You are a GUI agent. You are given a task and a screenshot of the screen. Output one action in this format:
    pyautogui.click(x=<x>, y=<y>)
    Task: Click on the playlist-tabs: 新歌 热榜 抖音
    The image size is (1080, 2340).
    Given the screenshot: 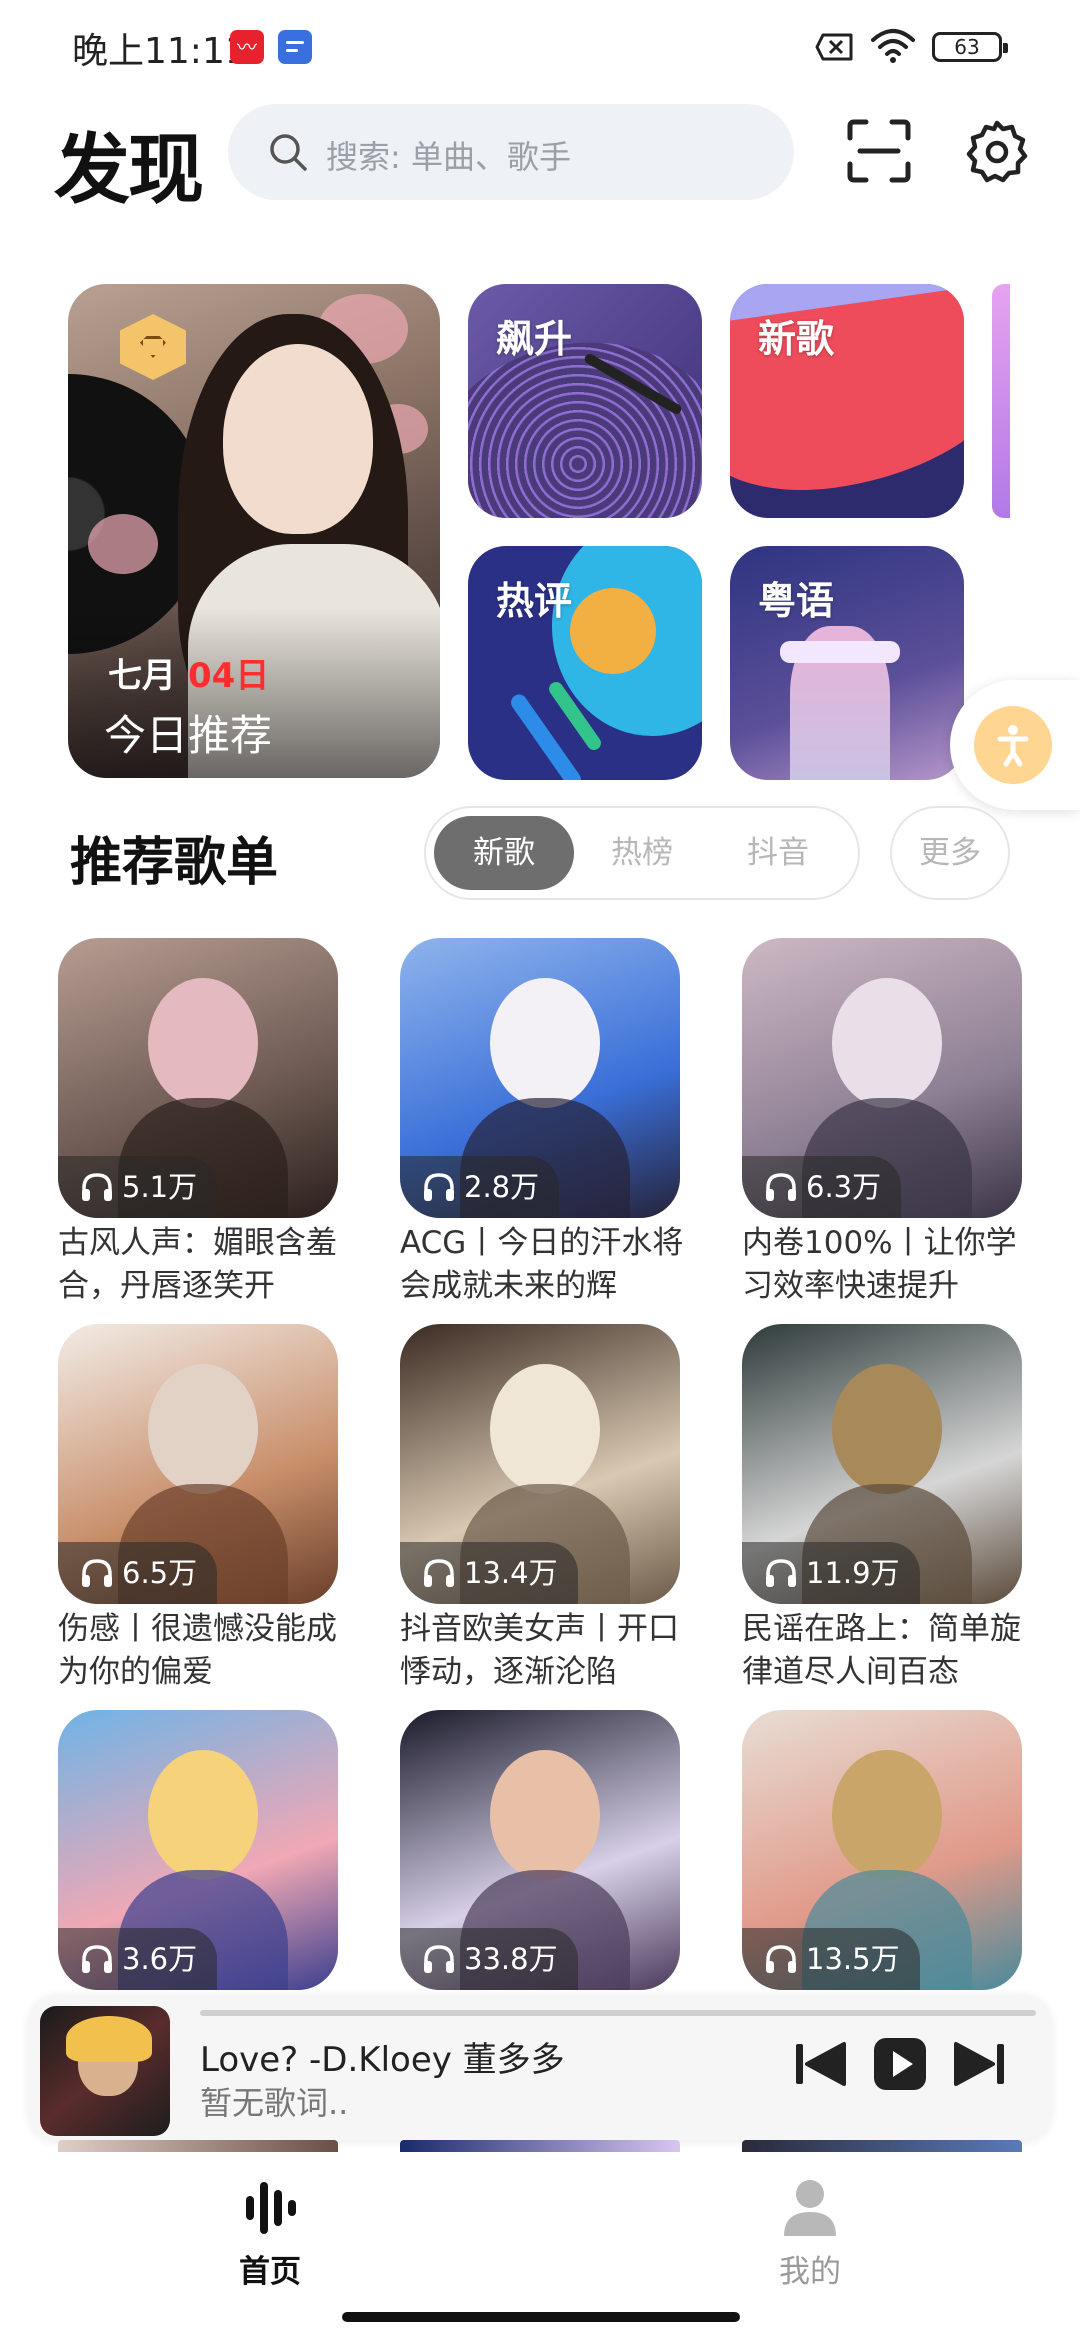 What is the action you would take?
    pyautogui.click(x=642, y=853)
    